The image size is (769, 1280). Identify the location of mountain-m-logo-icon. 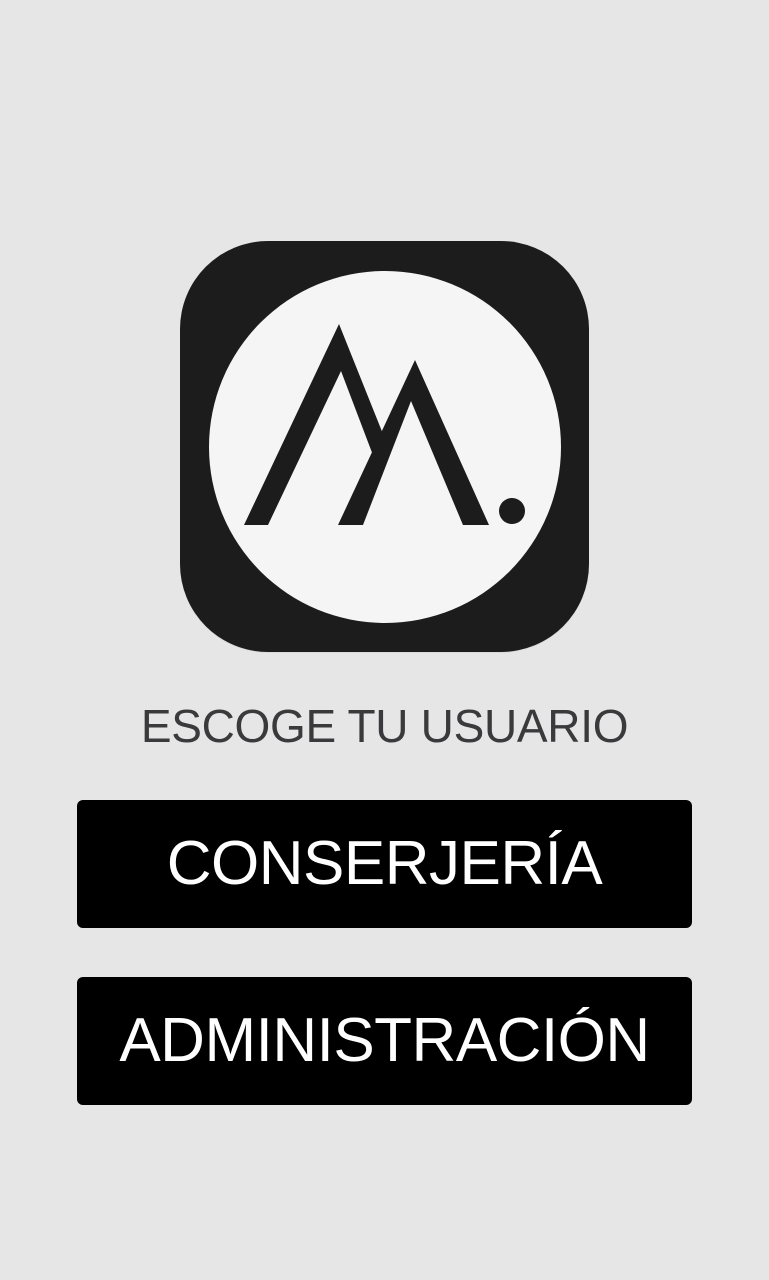
(385, 447).